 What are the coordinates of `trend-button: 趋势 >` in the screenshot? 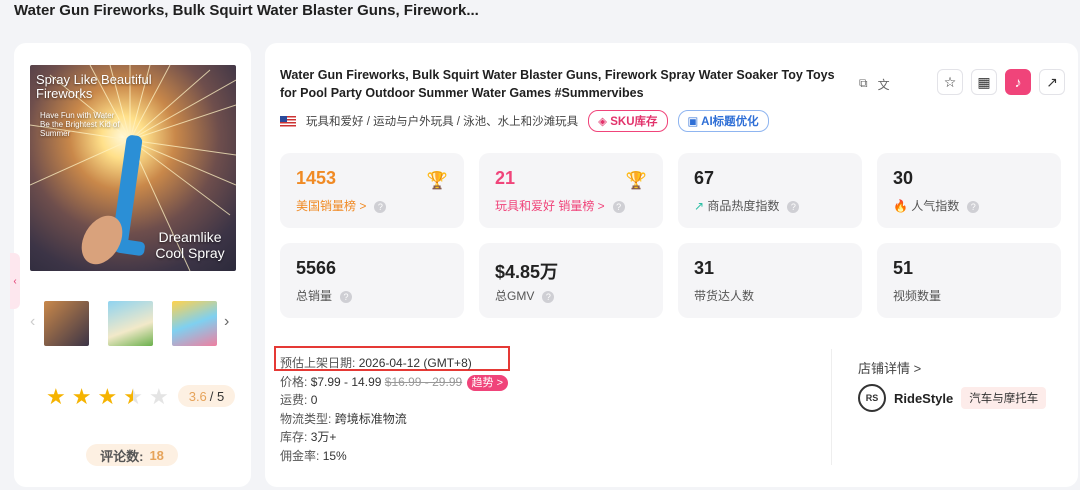 It's located at (487, 382).